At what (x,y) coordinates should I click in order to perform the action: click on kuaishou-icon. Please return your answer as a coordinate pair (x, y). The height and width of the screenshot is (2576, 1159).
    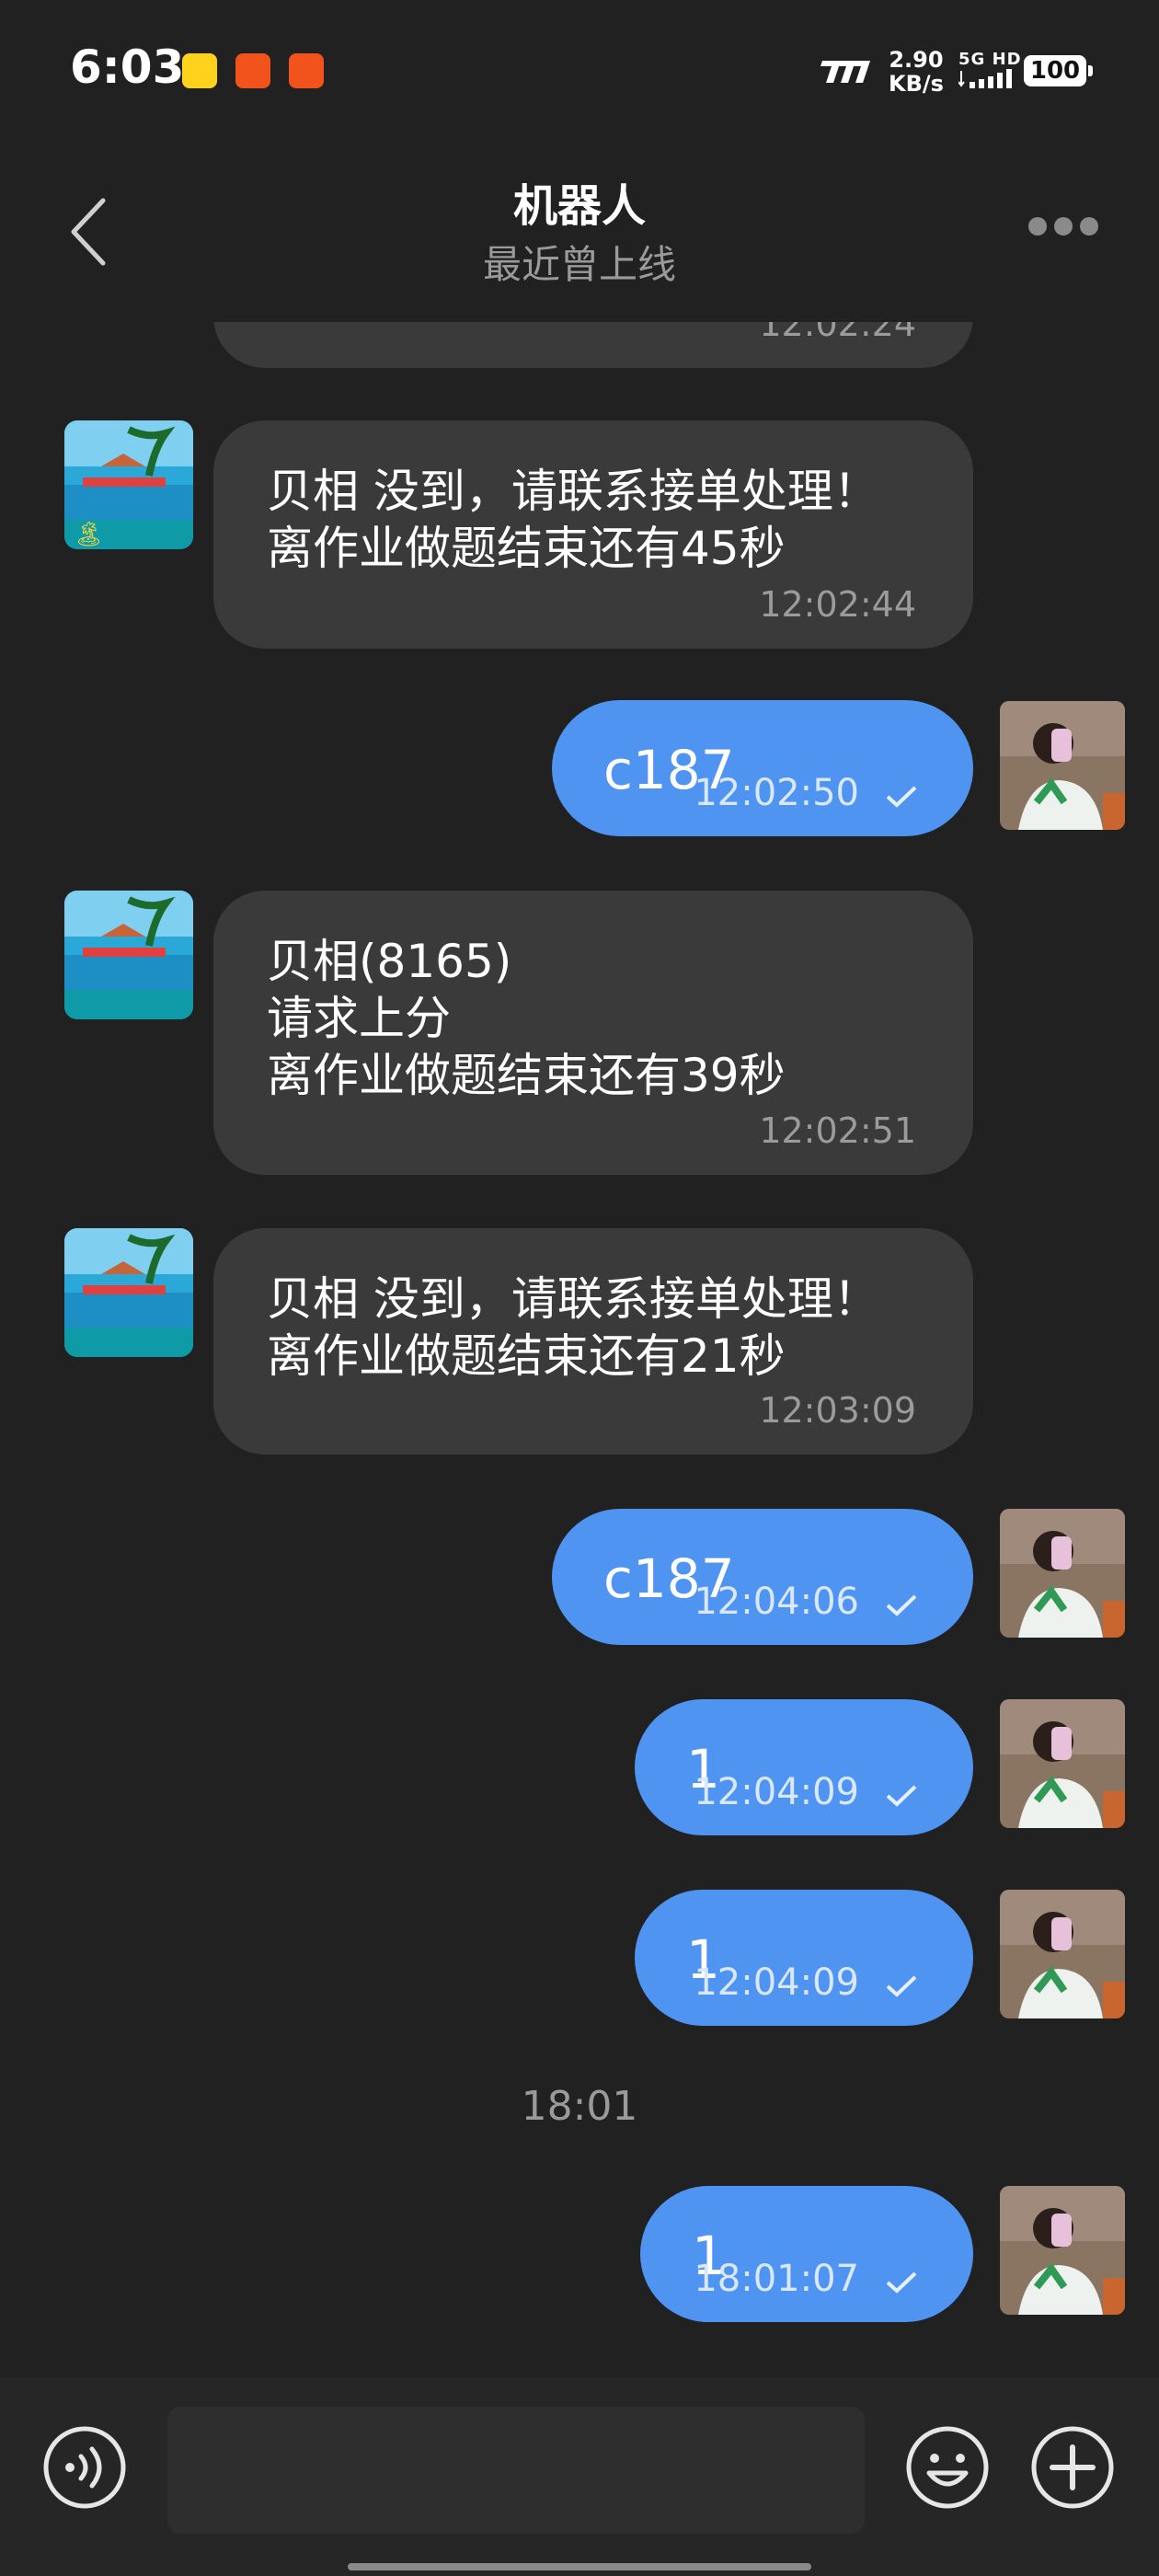
    Looking at the image, I should click on (252, 70).